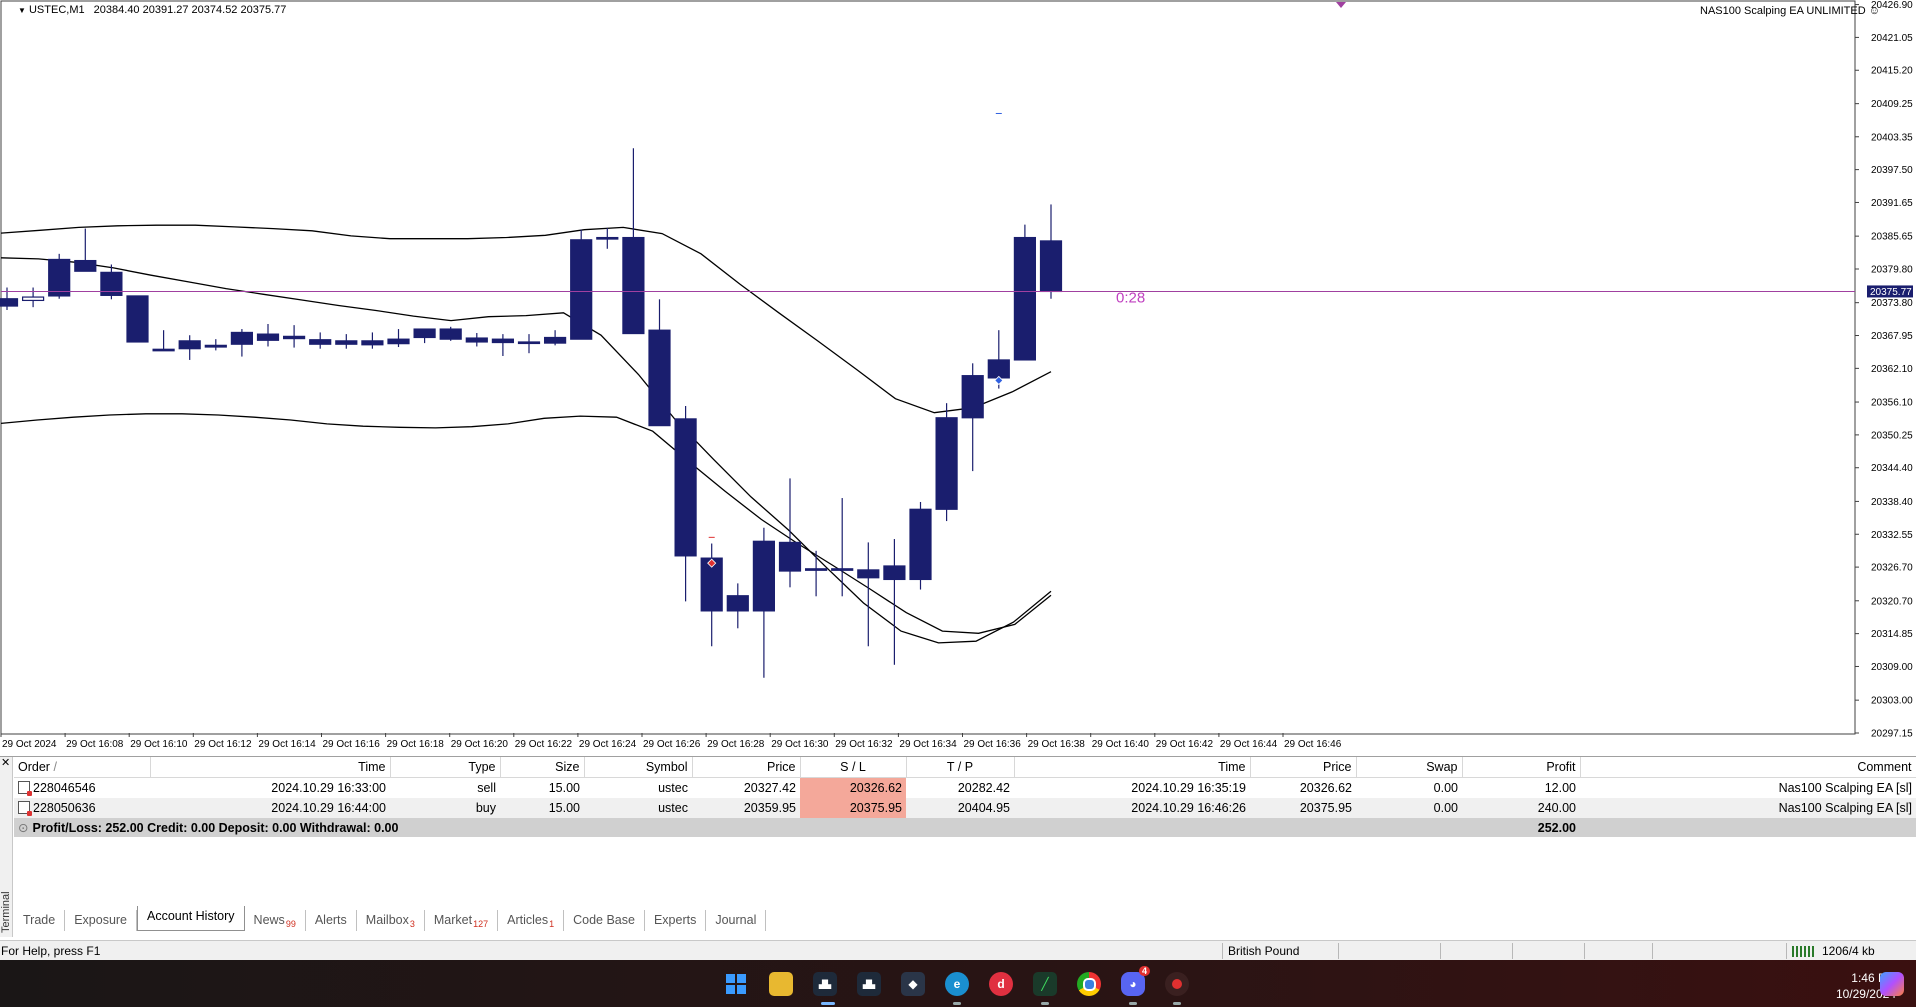 The width and height of the screenshot is (1916, 1007). What do you see at coordinates (1892, 403) in the screenshot?
I see `y-tick-label: 20356.10` at bounding box center [1892, 403].